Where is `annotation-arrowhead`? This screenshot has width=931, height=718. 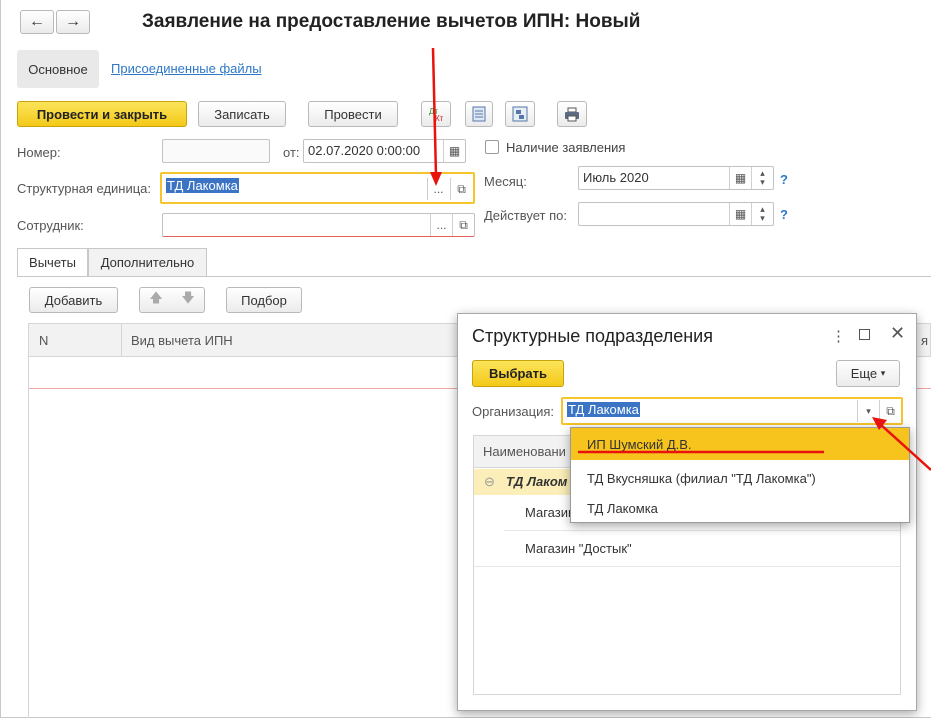 annotation-arrowhead is located at coordinates (436, 179).